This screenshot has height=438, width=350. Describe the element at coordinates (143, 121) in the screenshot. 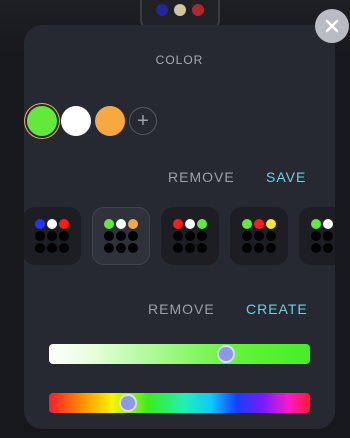

I see `add-color-button: +` at that location.